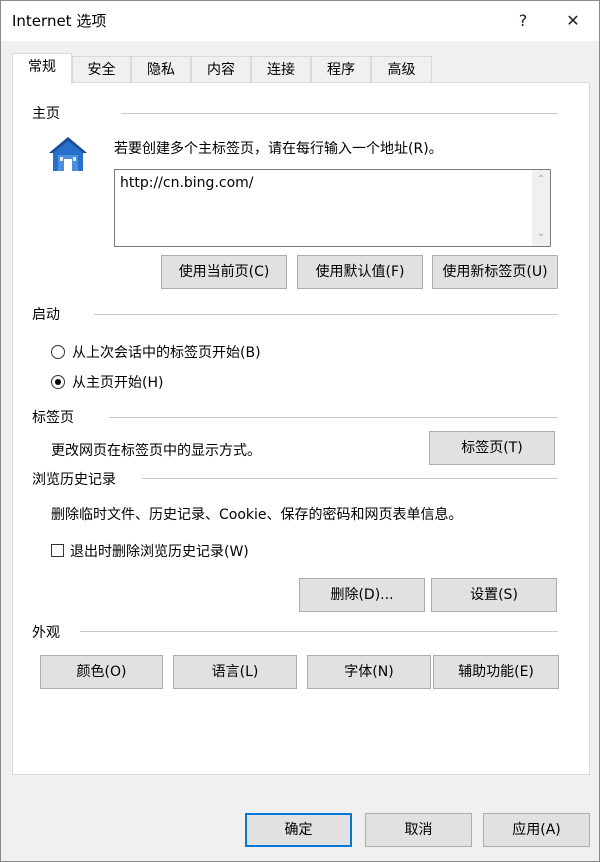 The width and height of the screenshot is (600, 862). What do you see at coordinates (58, 352) in the screenshot?
I see `radio-last-session` at bounding box center [58, 352].